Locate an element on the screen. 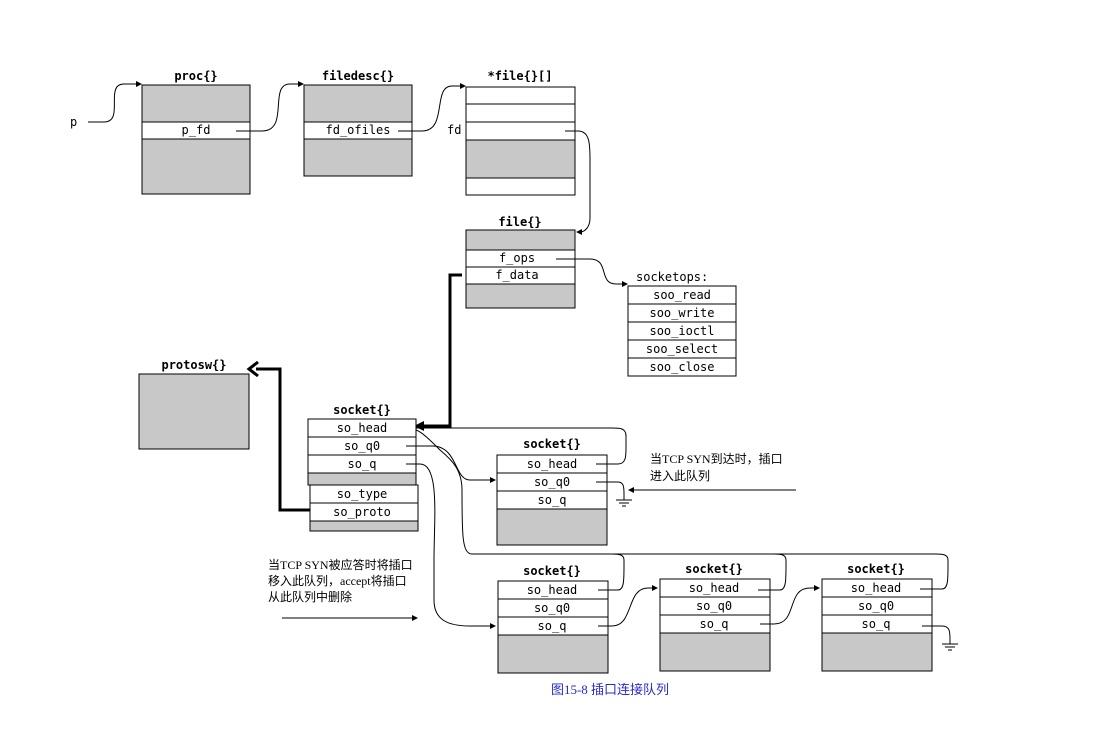  q0-ground-icon is located at coordinates (624, 503).